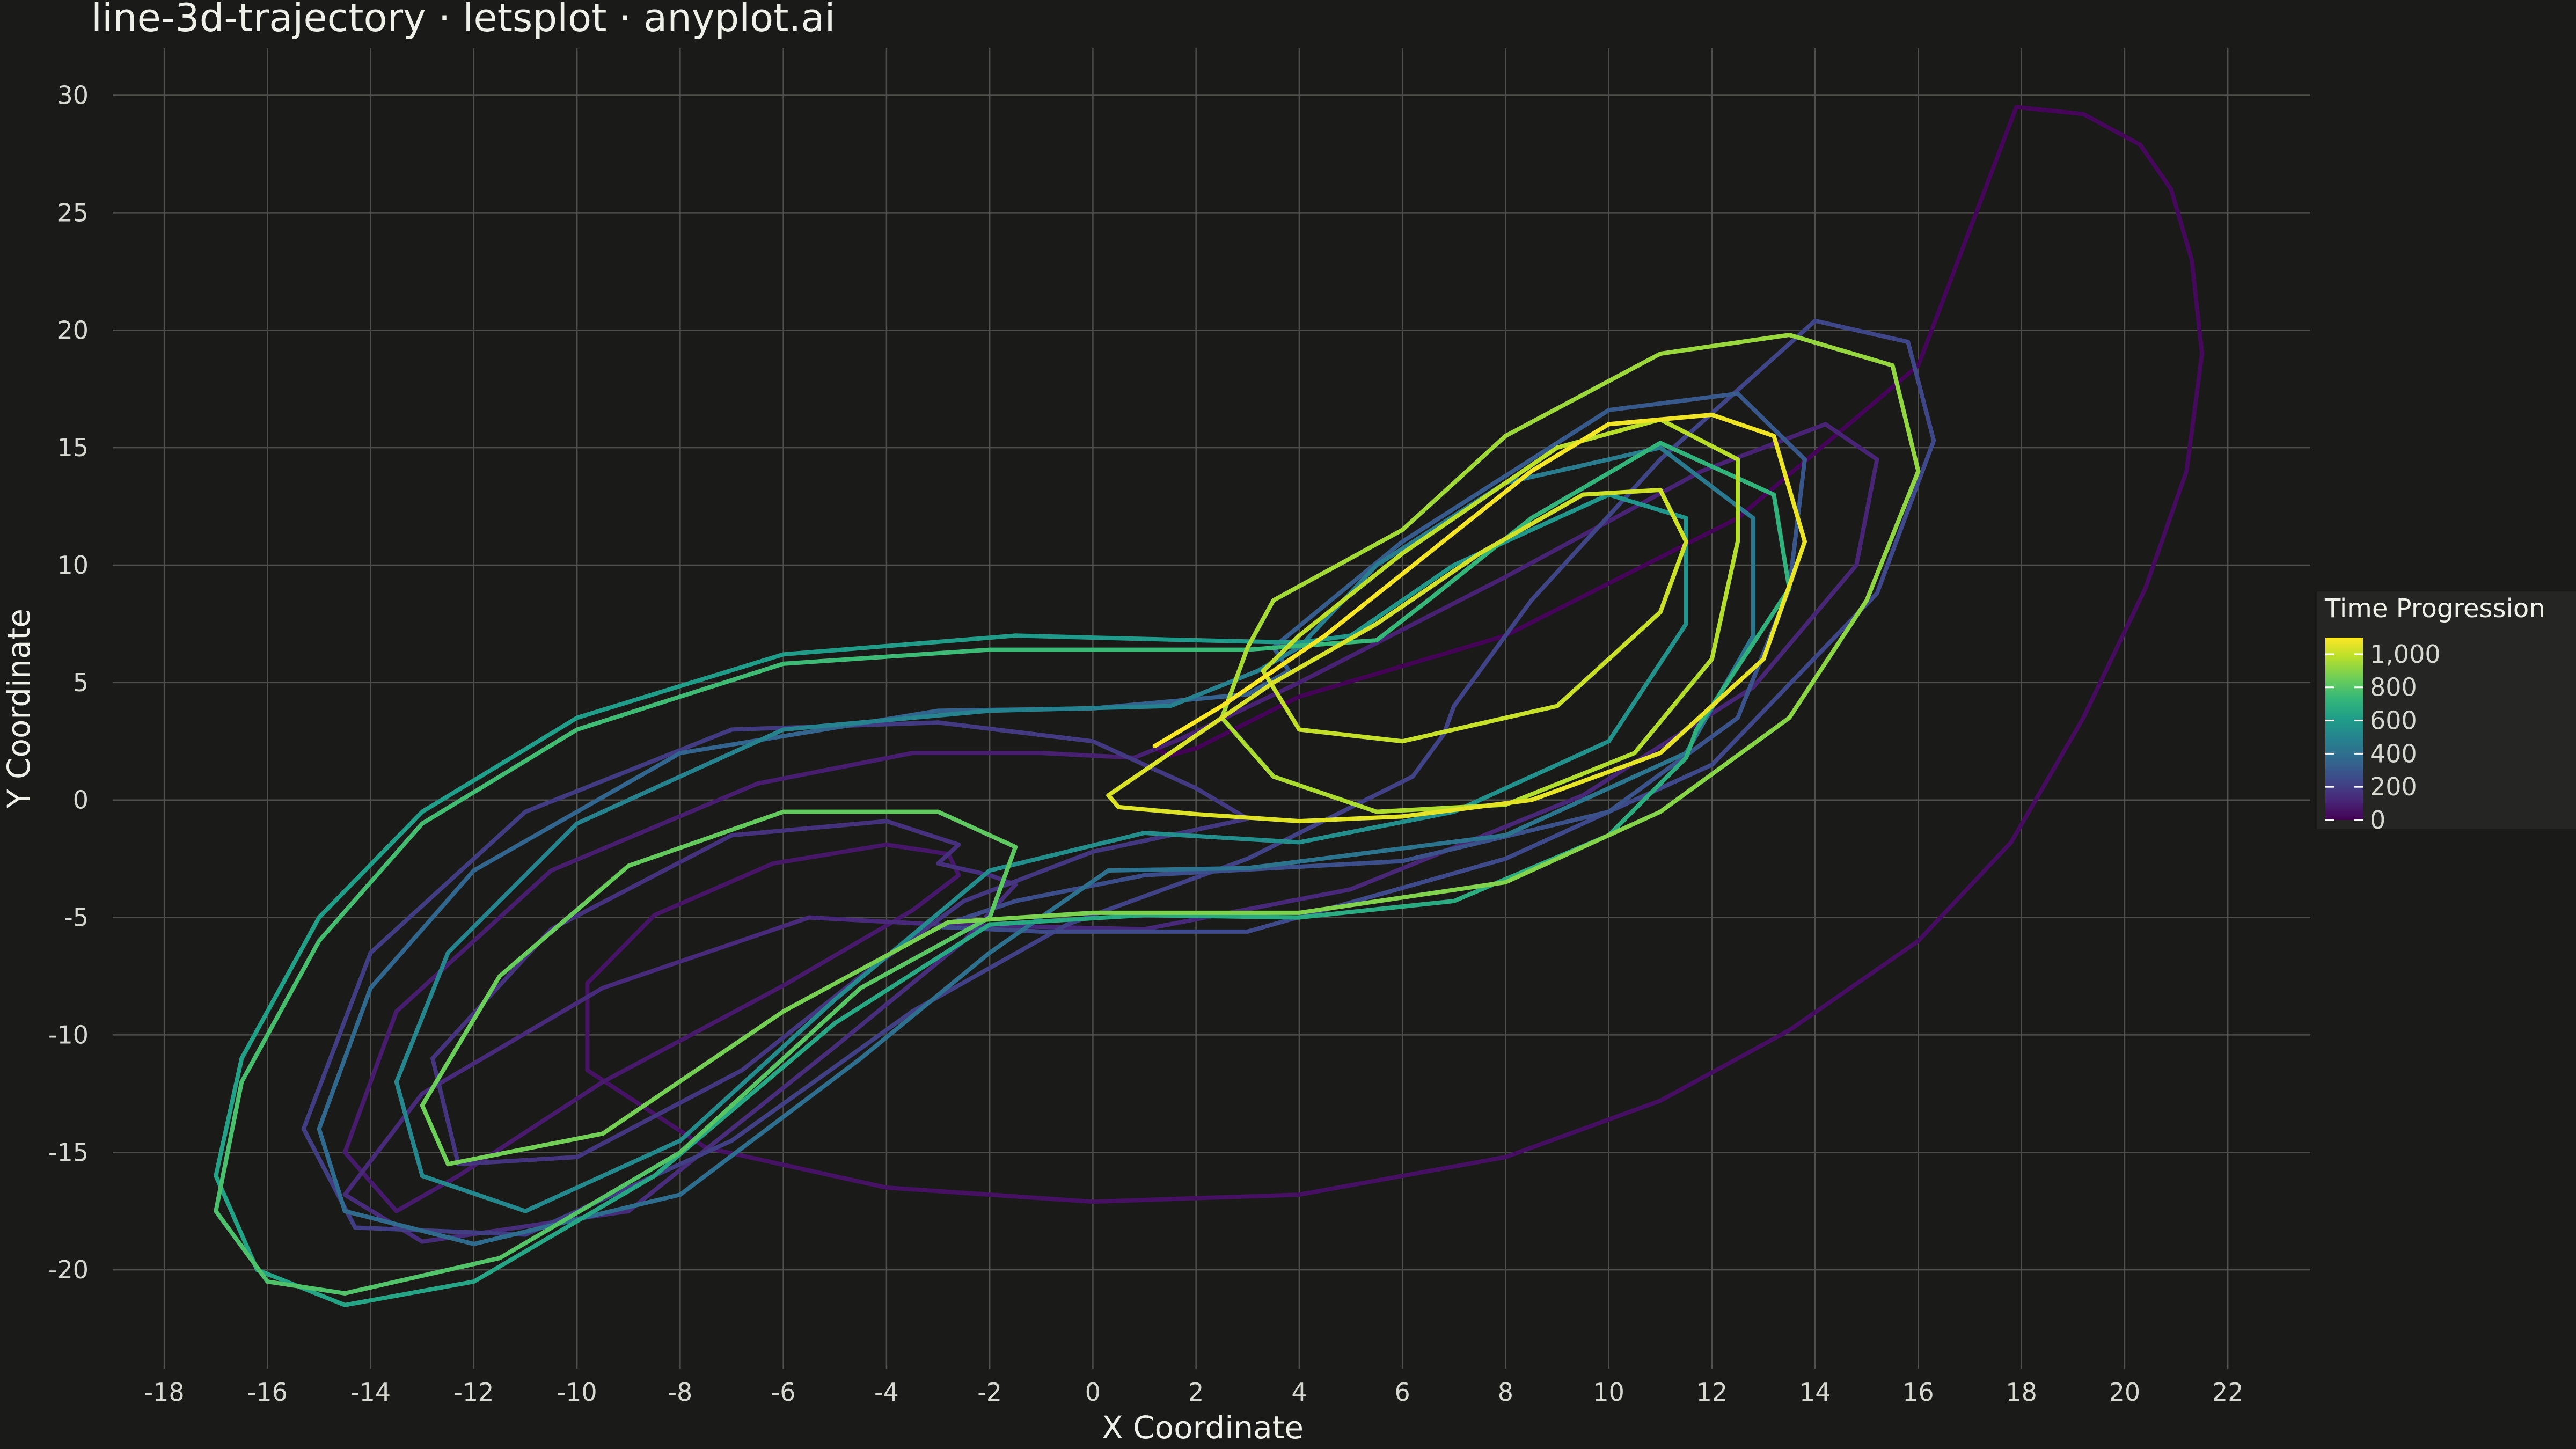 Image resolution: width=2576 pixels, height=1449 pixels. Describe the element at coordinates (73, 212) in the screenshot. I see `y-tick-label: 25` at that location.